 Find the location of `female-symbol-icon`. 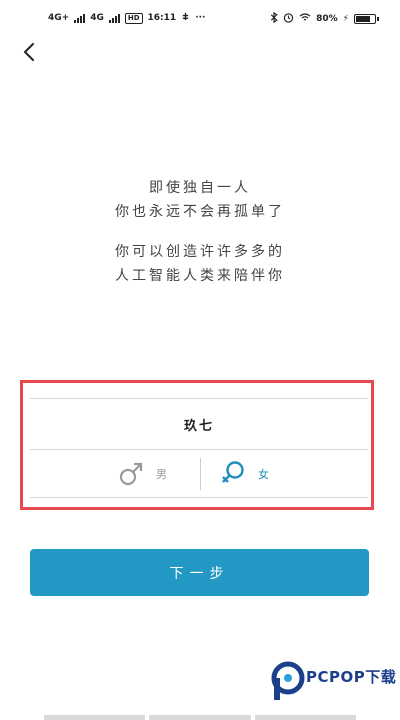

female-symbol-icon is located at coordinates (233, 471).